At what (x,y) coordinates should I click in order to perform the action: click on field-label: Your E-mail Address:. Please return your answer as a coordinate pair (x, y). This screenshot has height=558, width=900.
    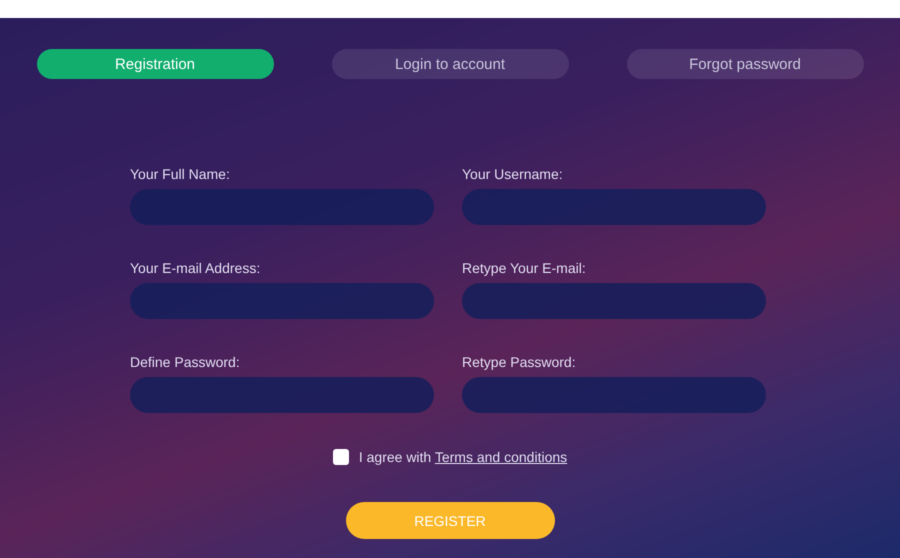
    Looking at the image, I should click on (196, 268).